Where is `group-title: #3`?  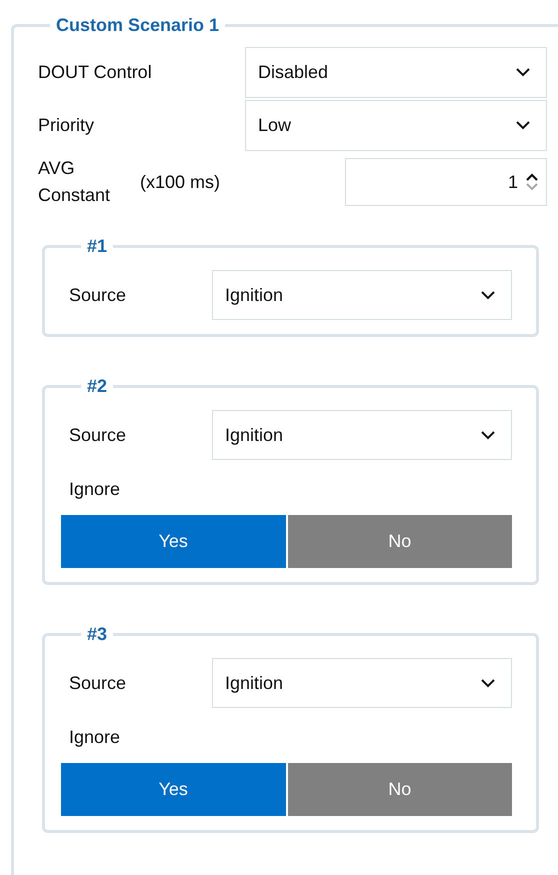 group-title: #3 is located at coordinates (97, 634).